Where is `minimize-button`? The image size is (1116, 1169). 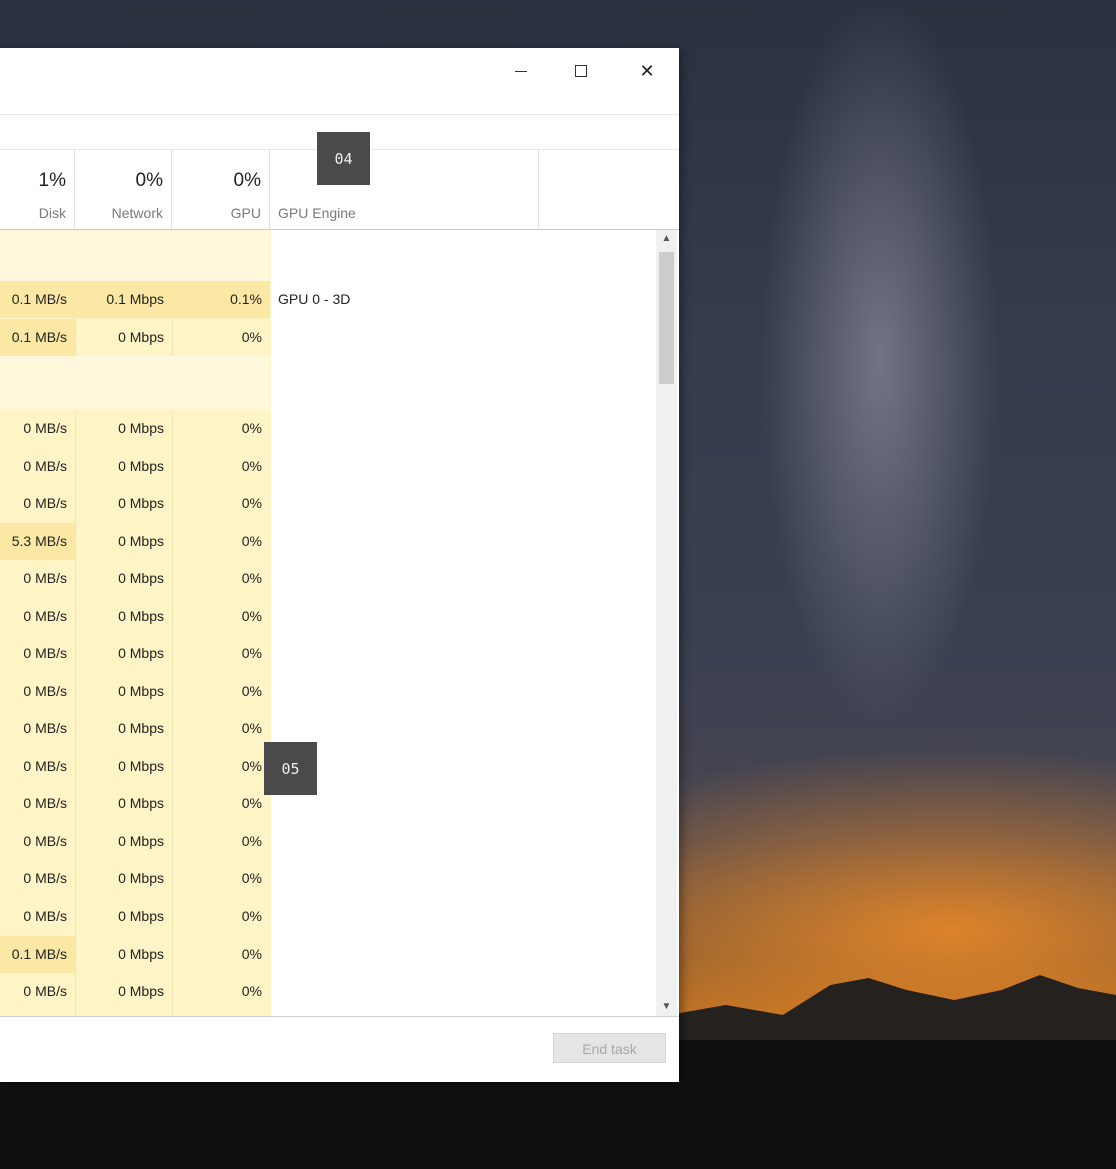 minimize-button is located at coordinates (521, 71).